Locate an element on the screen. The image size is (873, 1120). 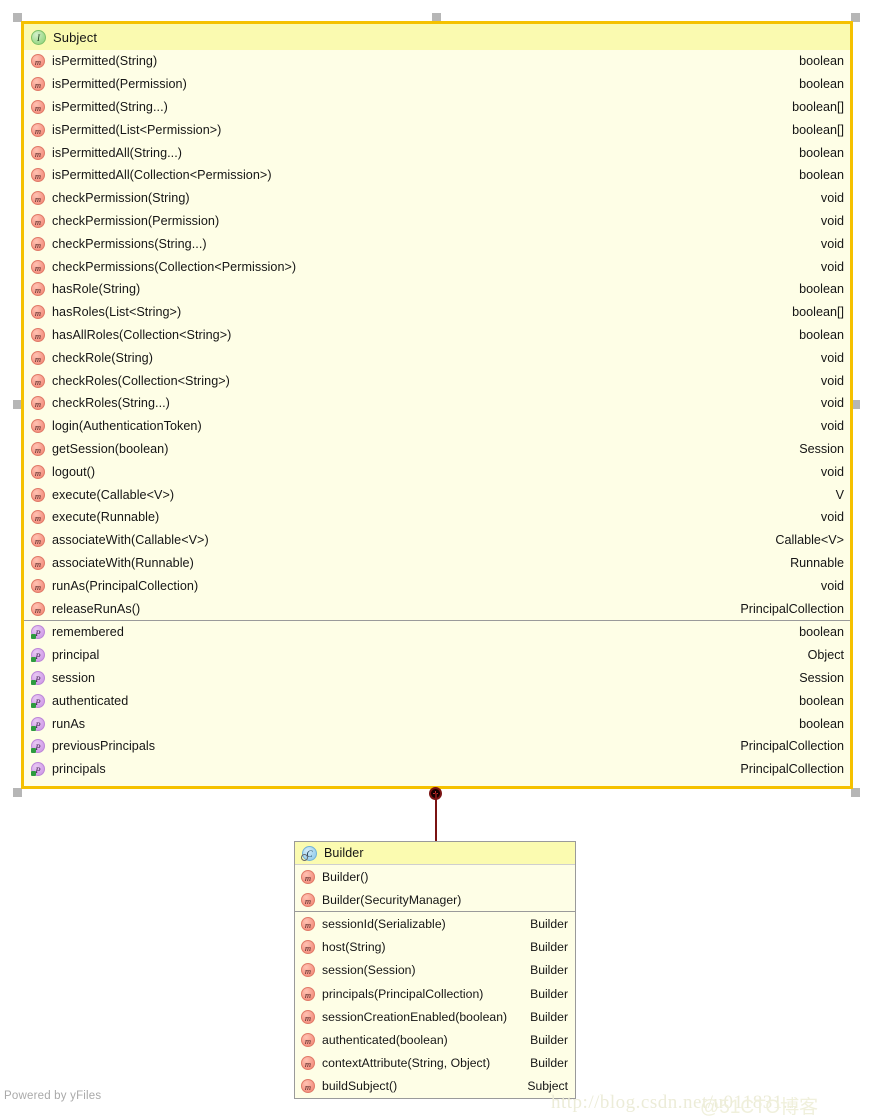
method-row: m runAs(PrincipalCollection) void is located at coordinates (437, 585).